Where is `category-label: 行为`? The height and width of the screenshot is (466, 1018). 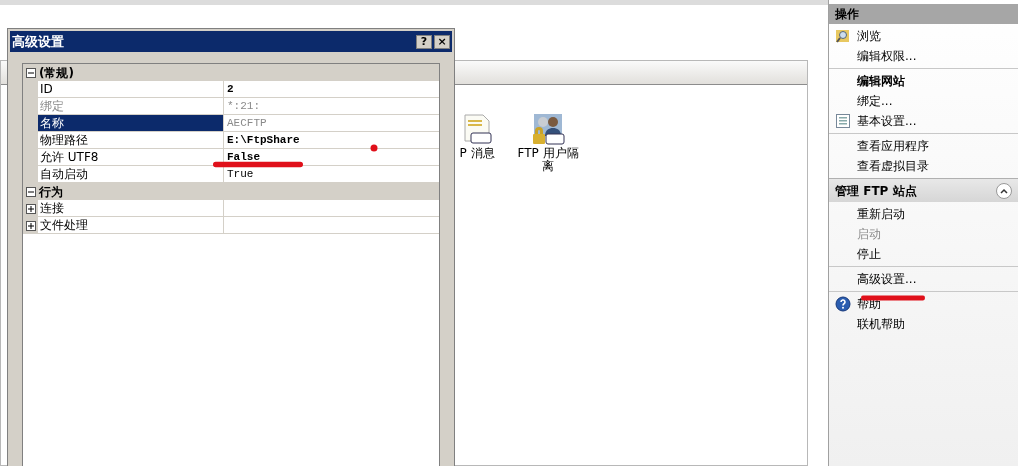
category-label: 行为 is located at coordinates (51, 192).